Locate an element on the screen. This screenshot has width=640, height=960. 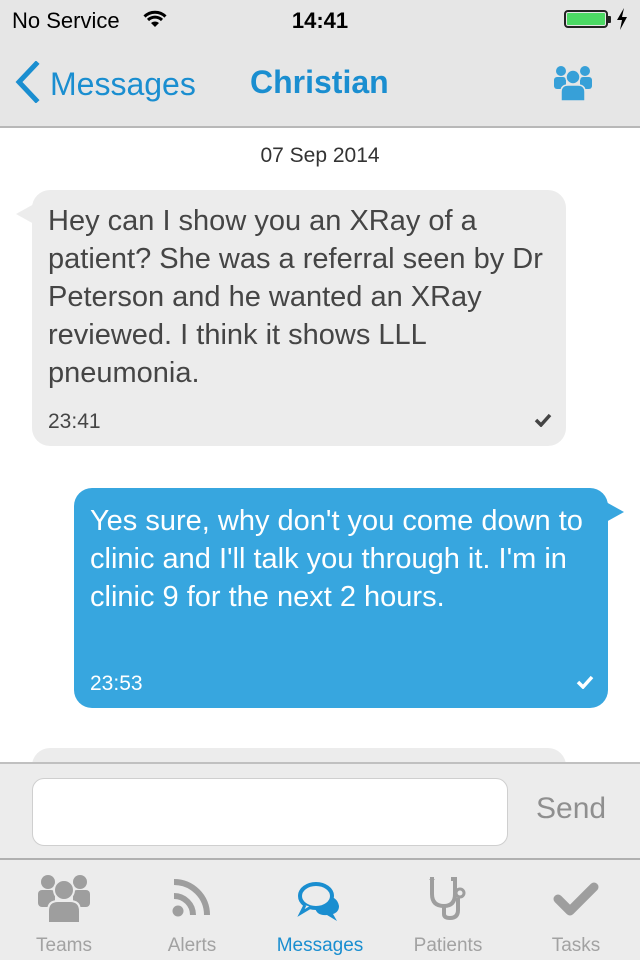
tab-tasks: Tasks is located at coordinates (576, 910).